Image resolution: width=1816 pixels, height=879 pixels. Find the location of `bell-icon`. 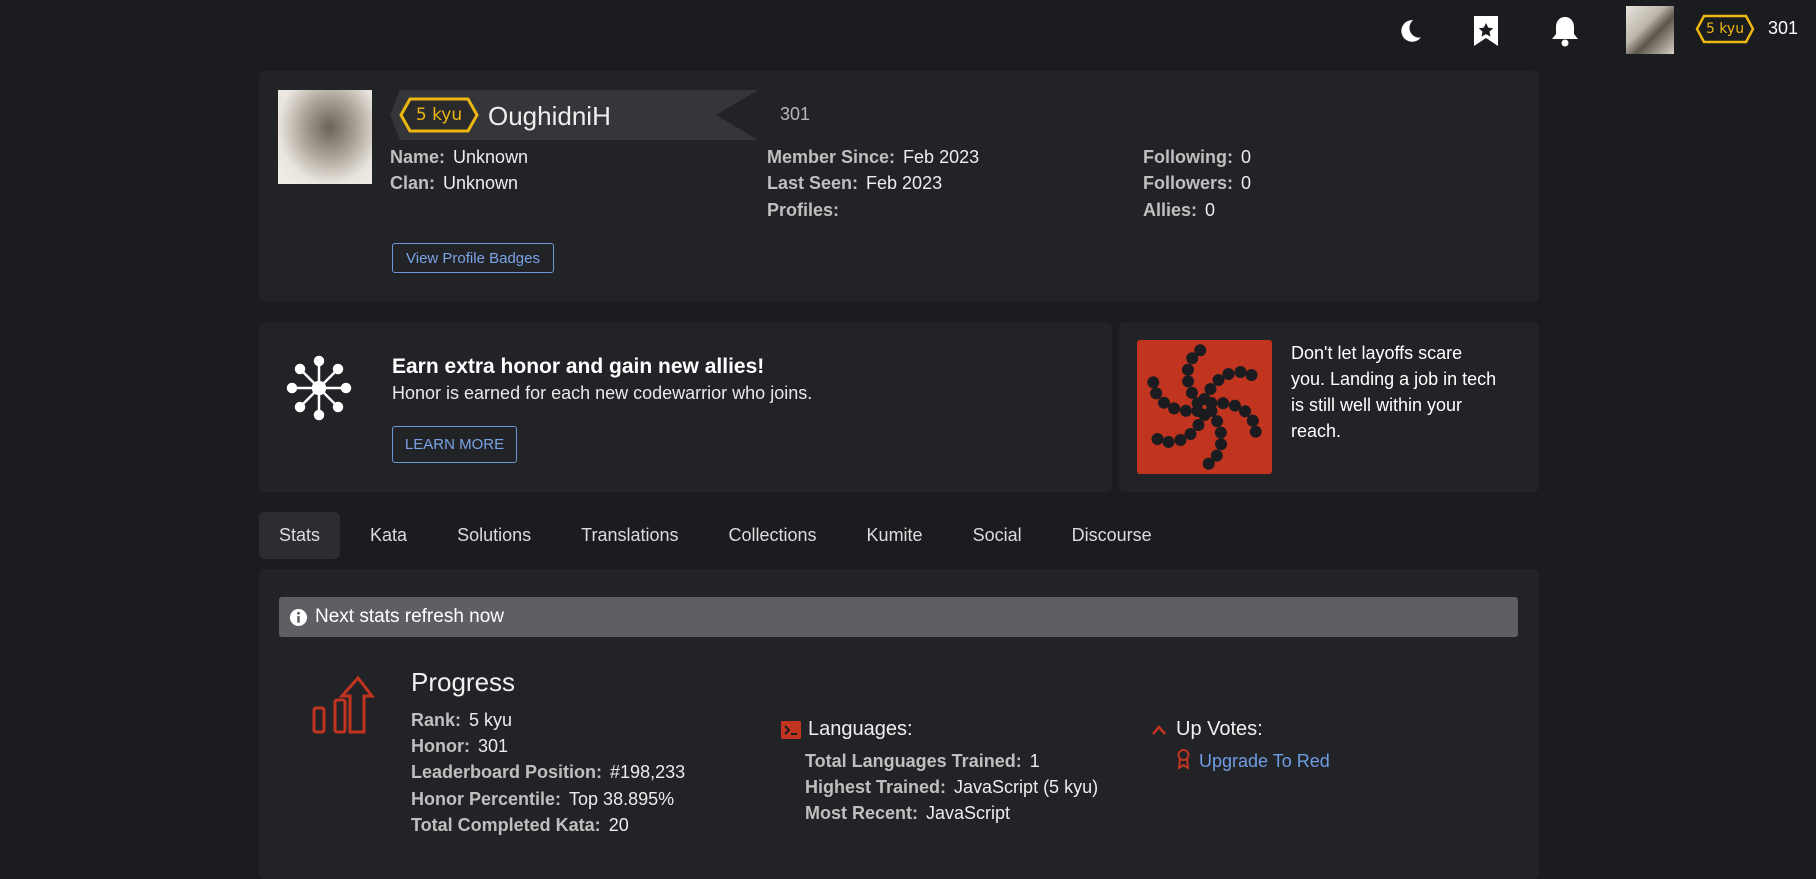

bell-icon is located at coordinates (1565, 31).